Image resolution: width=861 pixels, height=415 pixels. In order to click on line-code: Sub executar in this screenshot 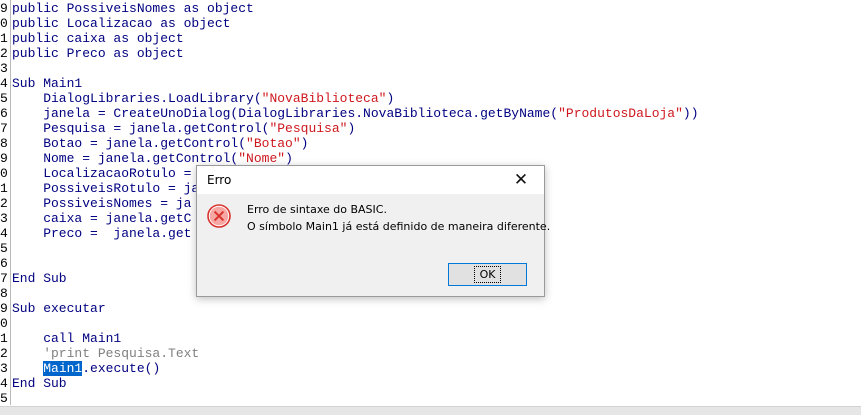, I will do `click(59, 308)`.